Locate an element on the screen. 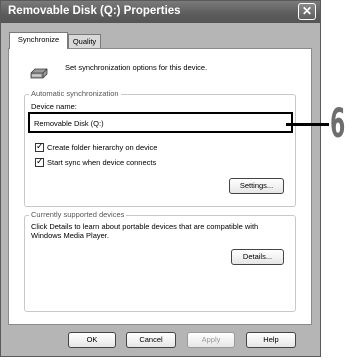 The height and width of the screenshot is (361, 359). create-folder-hierarchy-checkbox: ✓ is located at coordinates (39, 147).